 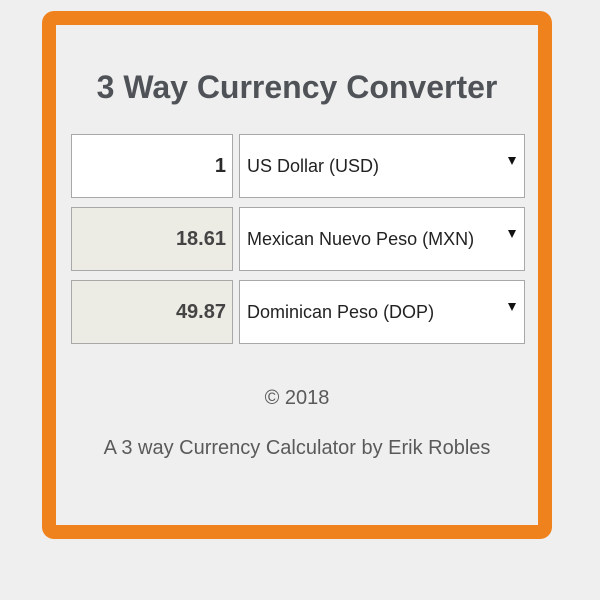 What do you see at coordinates (382, 166) in the screenshot?
I see `currency-select-usd: US Dollar (USD)` at bounding box center [382, 166].